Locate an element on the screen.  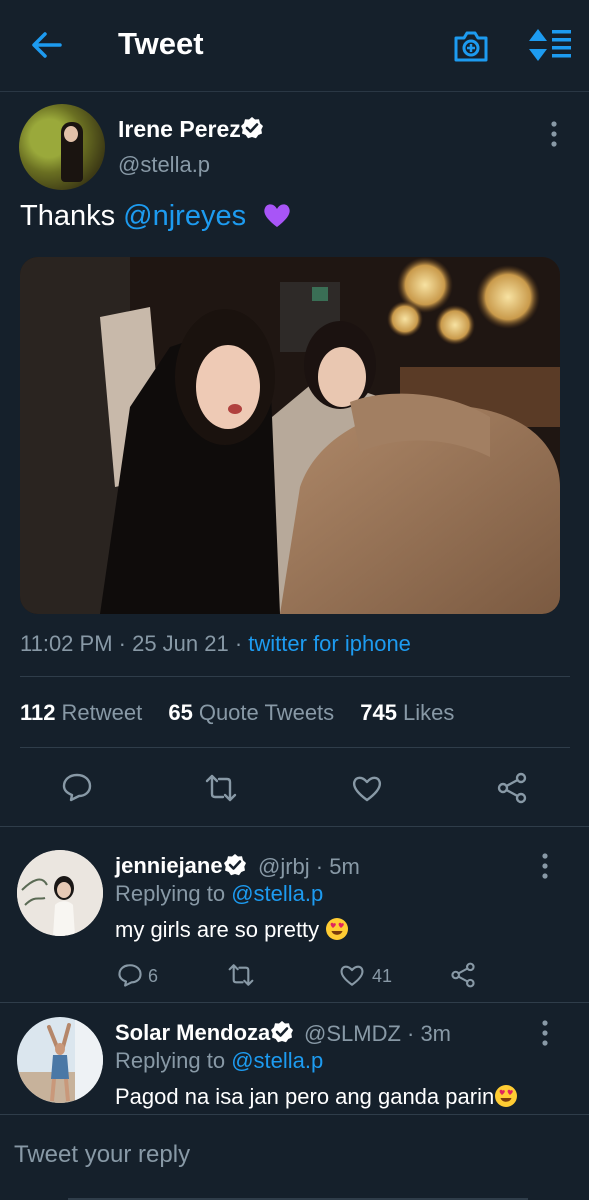
purple-heart-emoji is located at coordinates (277, 215).